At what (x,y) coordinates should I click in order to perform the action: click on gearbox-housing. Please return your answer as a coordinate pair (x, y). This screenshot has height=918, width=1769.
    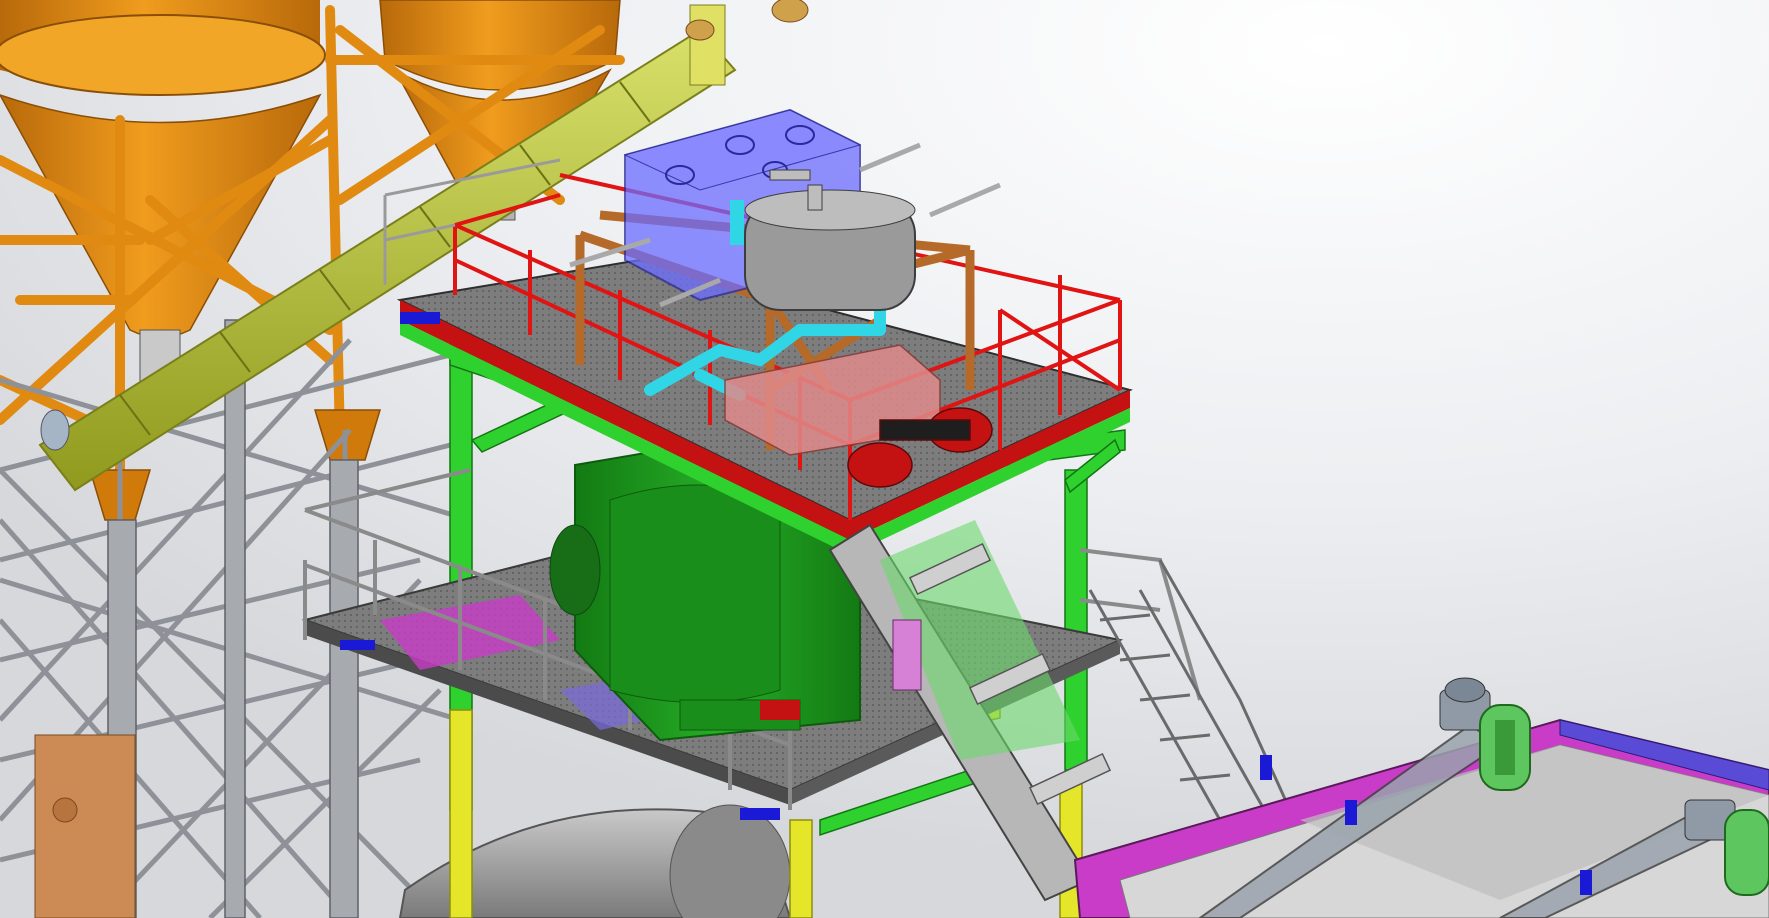
    Looking at the image, I should click on (85, 826).